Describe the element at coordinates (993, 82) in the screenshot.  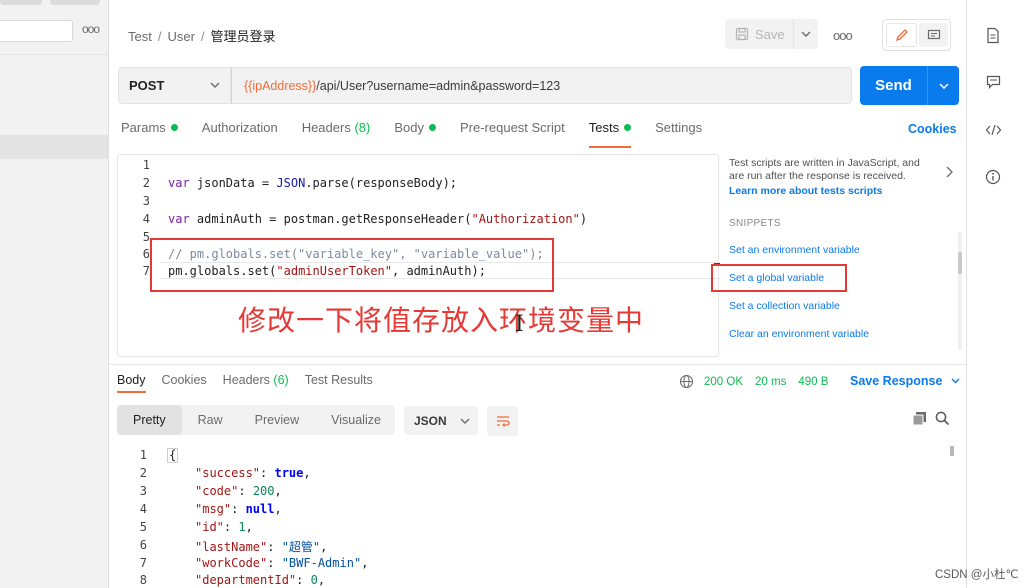
I see `comments-icon` at that location.